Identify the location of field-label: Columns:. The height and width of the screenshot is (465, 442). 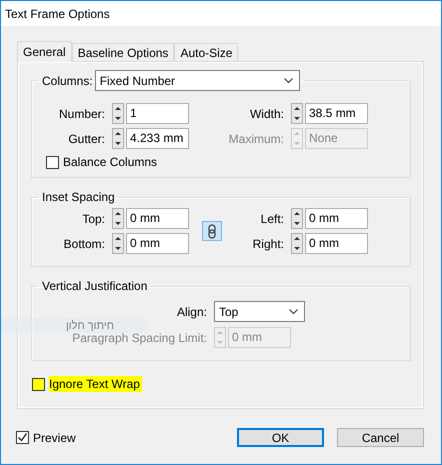
(67, 81).